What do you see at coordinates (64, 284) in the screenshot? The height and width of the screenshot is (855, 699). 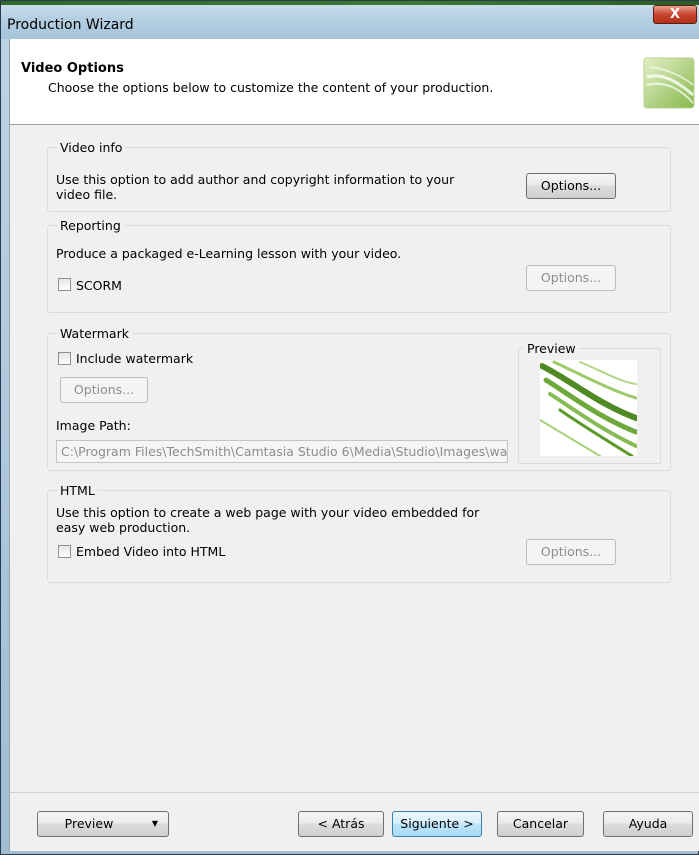 I see `scorm-checkbox` at bounding box center [64, 284].